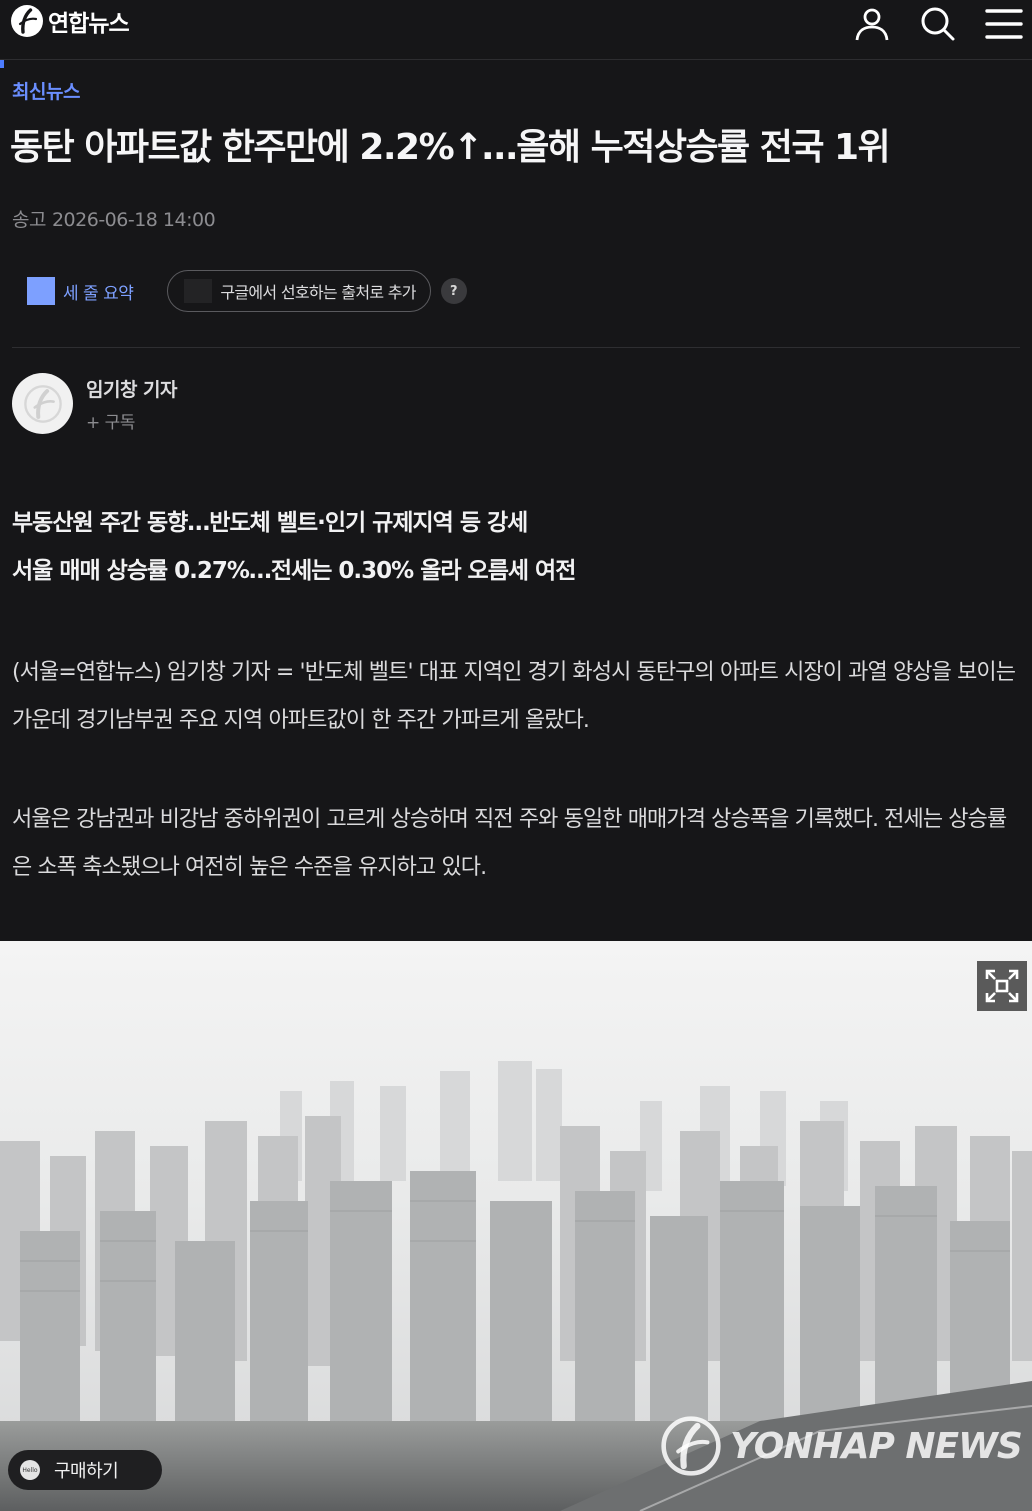  I want to click on date-prefix: 송고, so click(29, 220).